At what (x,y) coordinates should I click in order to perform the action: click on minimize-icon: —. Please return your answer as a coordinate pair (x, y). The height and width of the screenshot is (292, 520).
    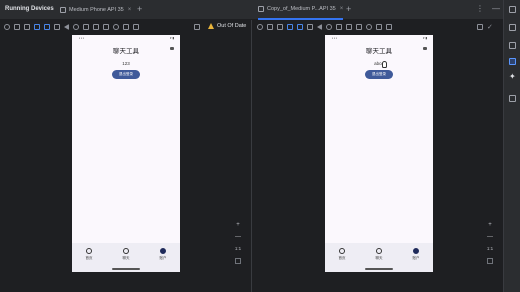
    Looking at the image, I should click on (496, 8).